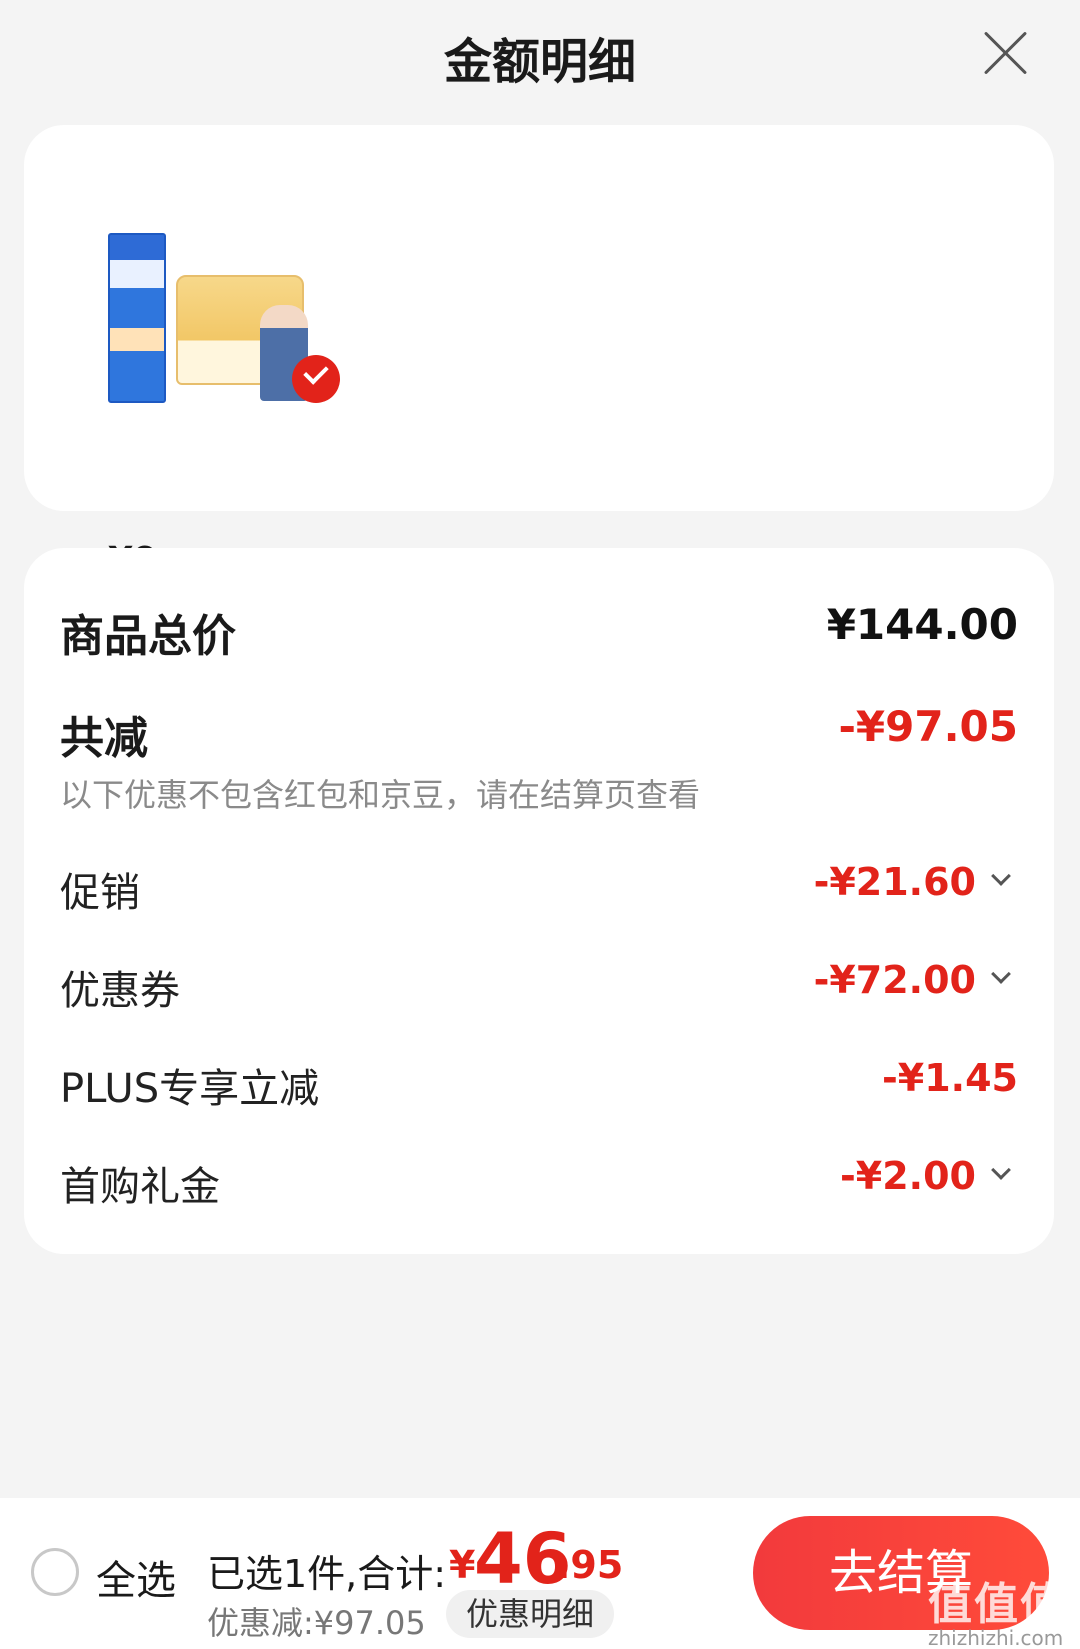 This screenshot has height=1649, width=1080. Describe the element at coordinates (894, 882) in the screenshot. I see `discount-item-value: -¥21.60` at that location.